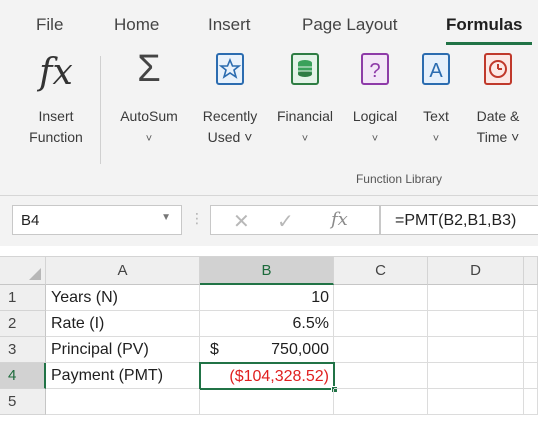 Image resolution: width=538 pixels, height=424 pixels. I want to click on cell-e3, so click(531, 350).